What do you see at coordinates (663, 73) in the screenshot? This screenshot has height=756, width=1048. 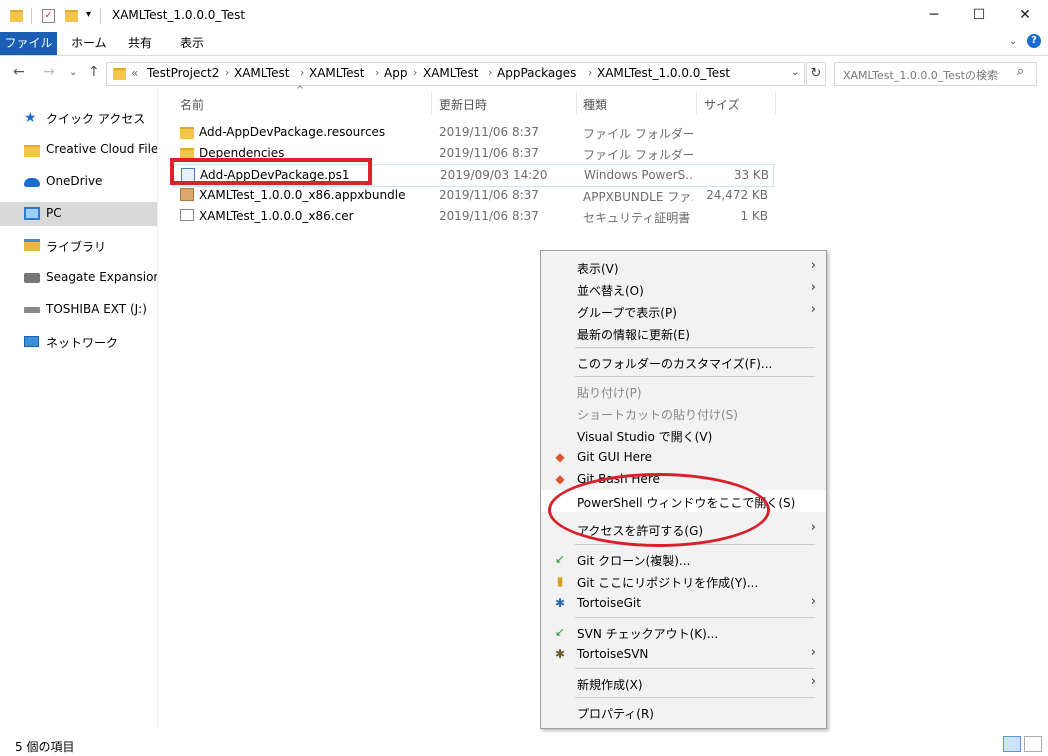 I see `crumb-current-folder: XAMLTest_1.0.0.0_Test` at bounding box center [663, 73].